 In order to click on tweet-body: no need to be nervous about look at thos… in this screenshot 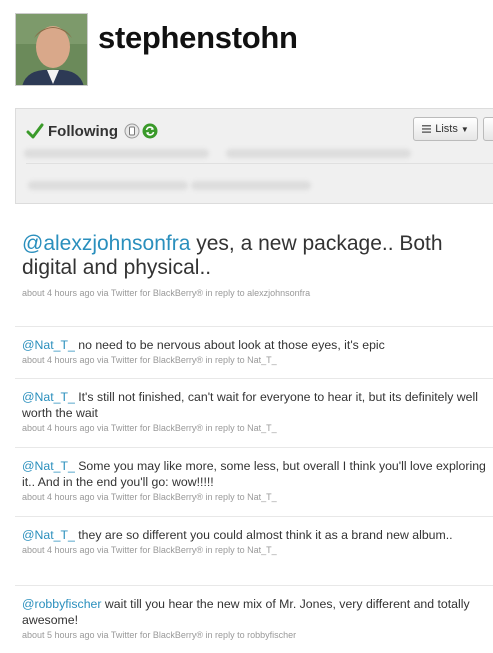, I will do `click(229, 345)`.